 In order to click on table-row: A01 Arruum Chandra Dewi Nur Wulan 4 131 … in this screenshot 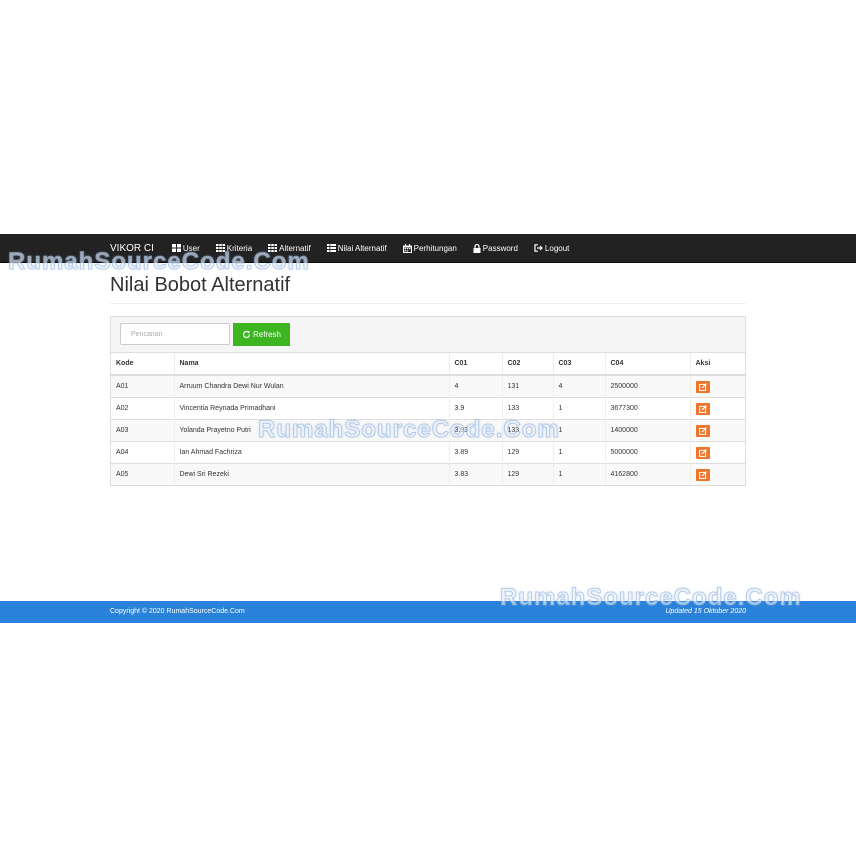, I will do `click(428, 386)`.